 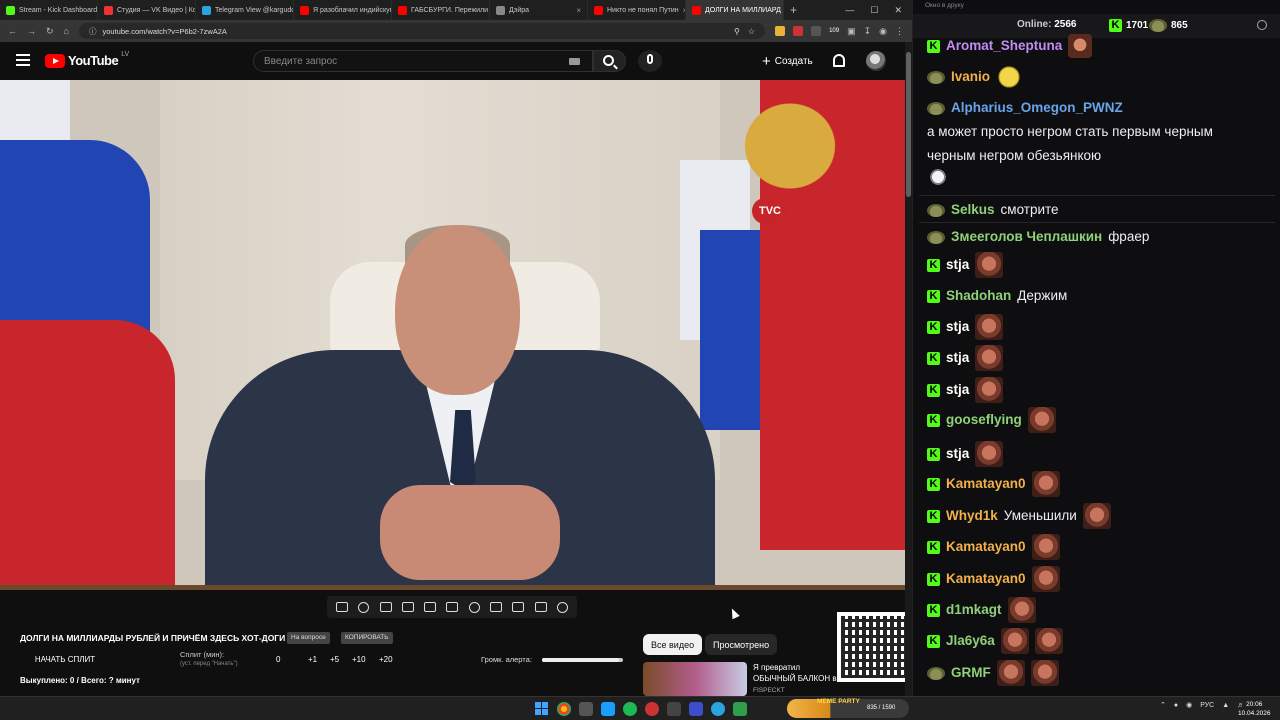 I want to click on windows-start-icon, so click(x=541, y=708).